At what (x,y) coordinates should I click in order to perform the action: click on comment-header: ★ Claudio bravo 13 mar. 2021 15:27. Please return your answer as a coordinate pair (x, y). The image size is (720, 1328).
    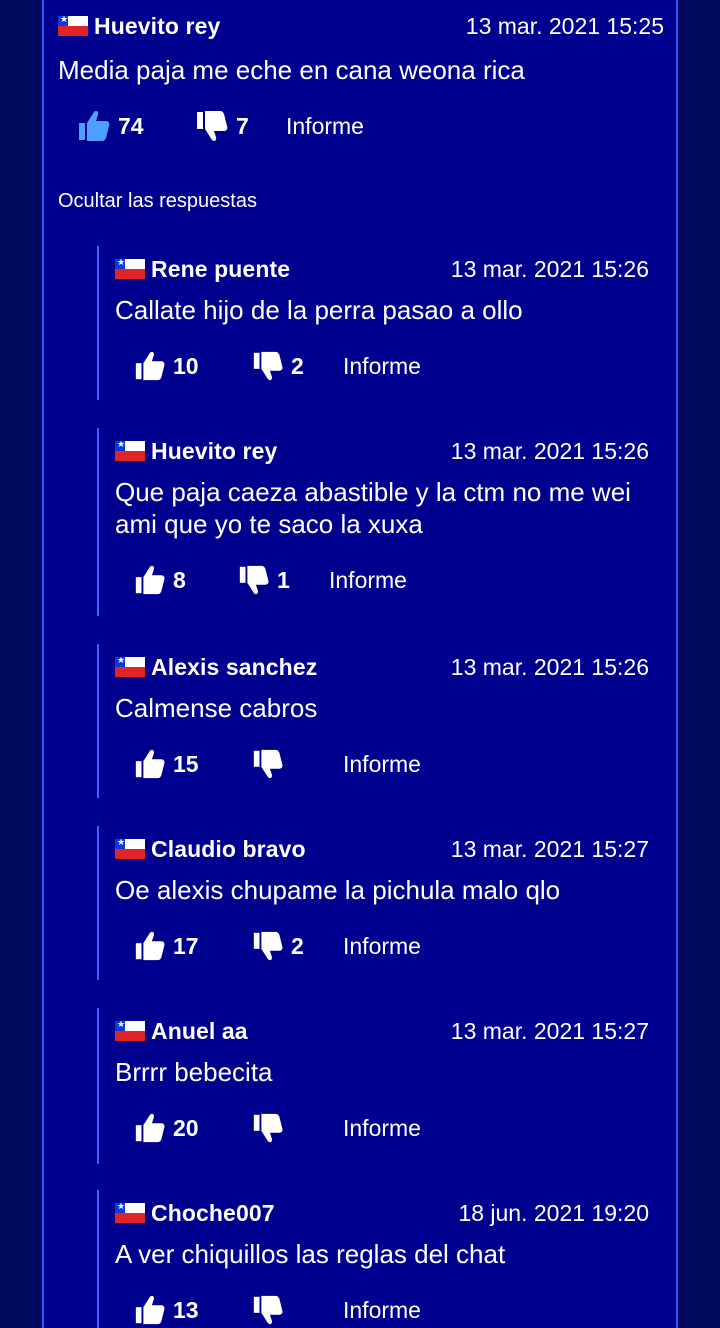
    Looking at the image, I should click on (382, 849).